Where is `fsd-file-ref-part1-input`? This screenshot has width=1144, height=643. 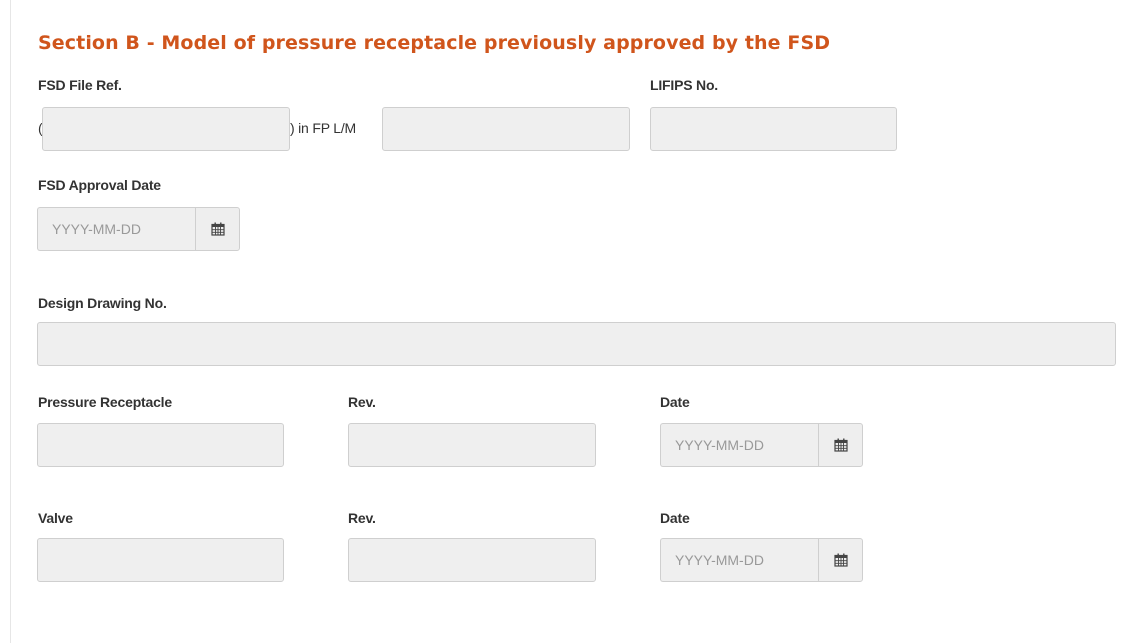 fsd-file-ref-part1-input is located at coordinates (166, 129).